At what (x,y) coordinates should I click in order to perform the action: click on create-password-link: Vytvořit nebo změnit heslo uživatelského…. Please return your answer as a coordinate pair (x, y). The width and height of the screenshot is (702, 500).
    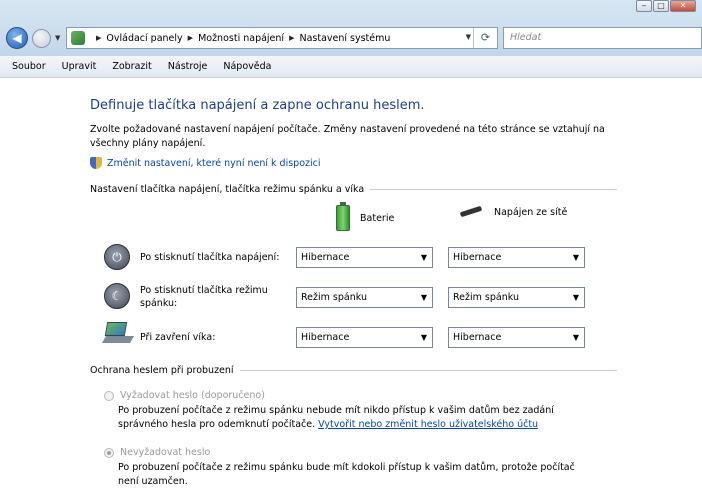
    Looking at the image, I should click on (428, 424).